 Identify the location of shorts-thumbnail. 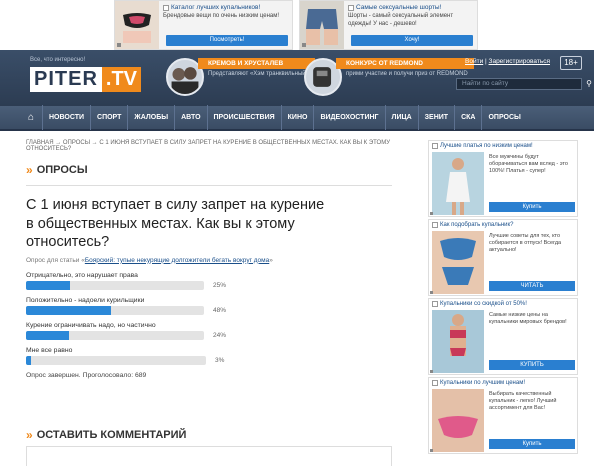
(322, 25).